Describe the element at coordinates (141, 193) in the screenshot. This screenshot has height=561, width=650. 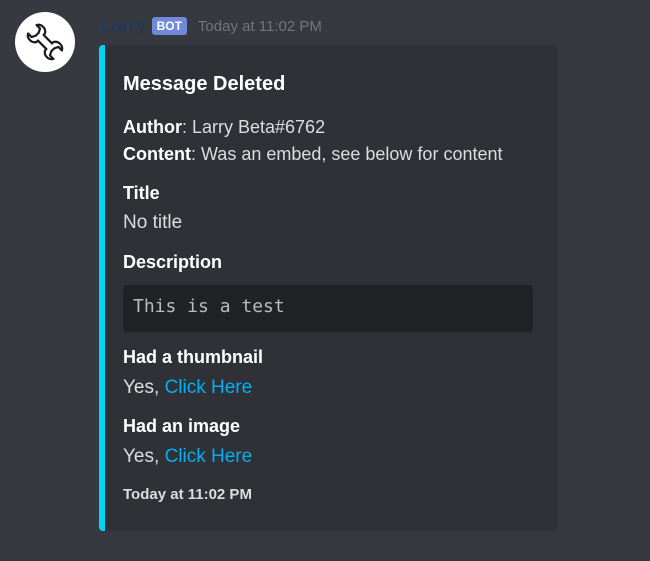
I see `field-title-name: Title` at that location.